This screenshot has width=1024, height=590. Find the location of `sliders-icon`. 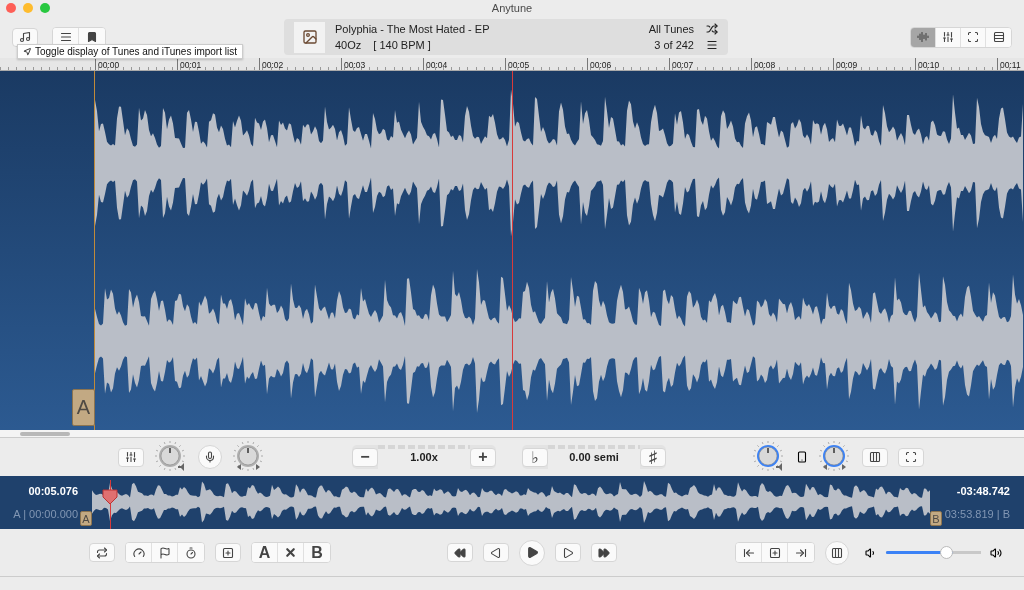

sliders-icon is located at coordinates (131, 457).